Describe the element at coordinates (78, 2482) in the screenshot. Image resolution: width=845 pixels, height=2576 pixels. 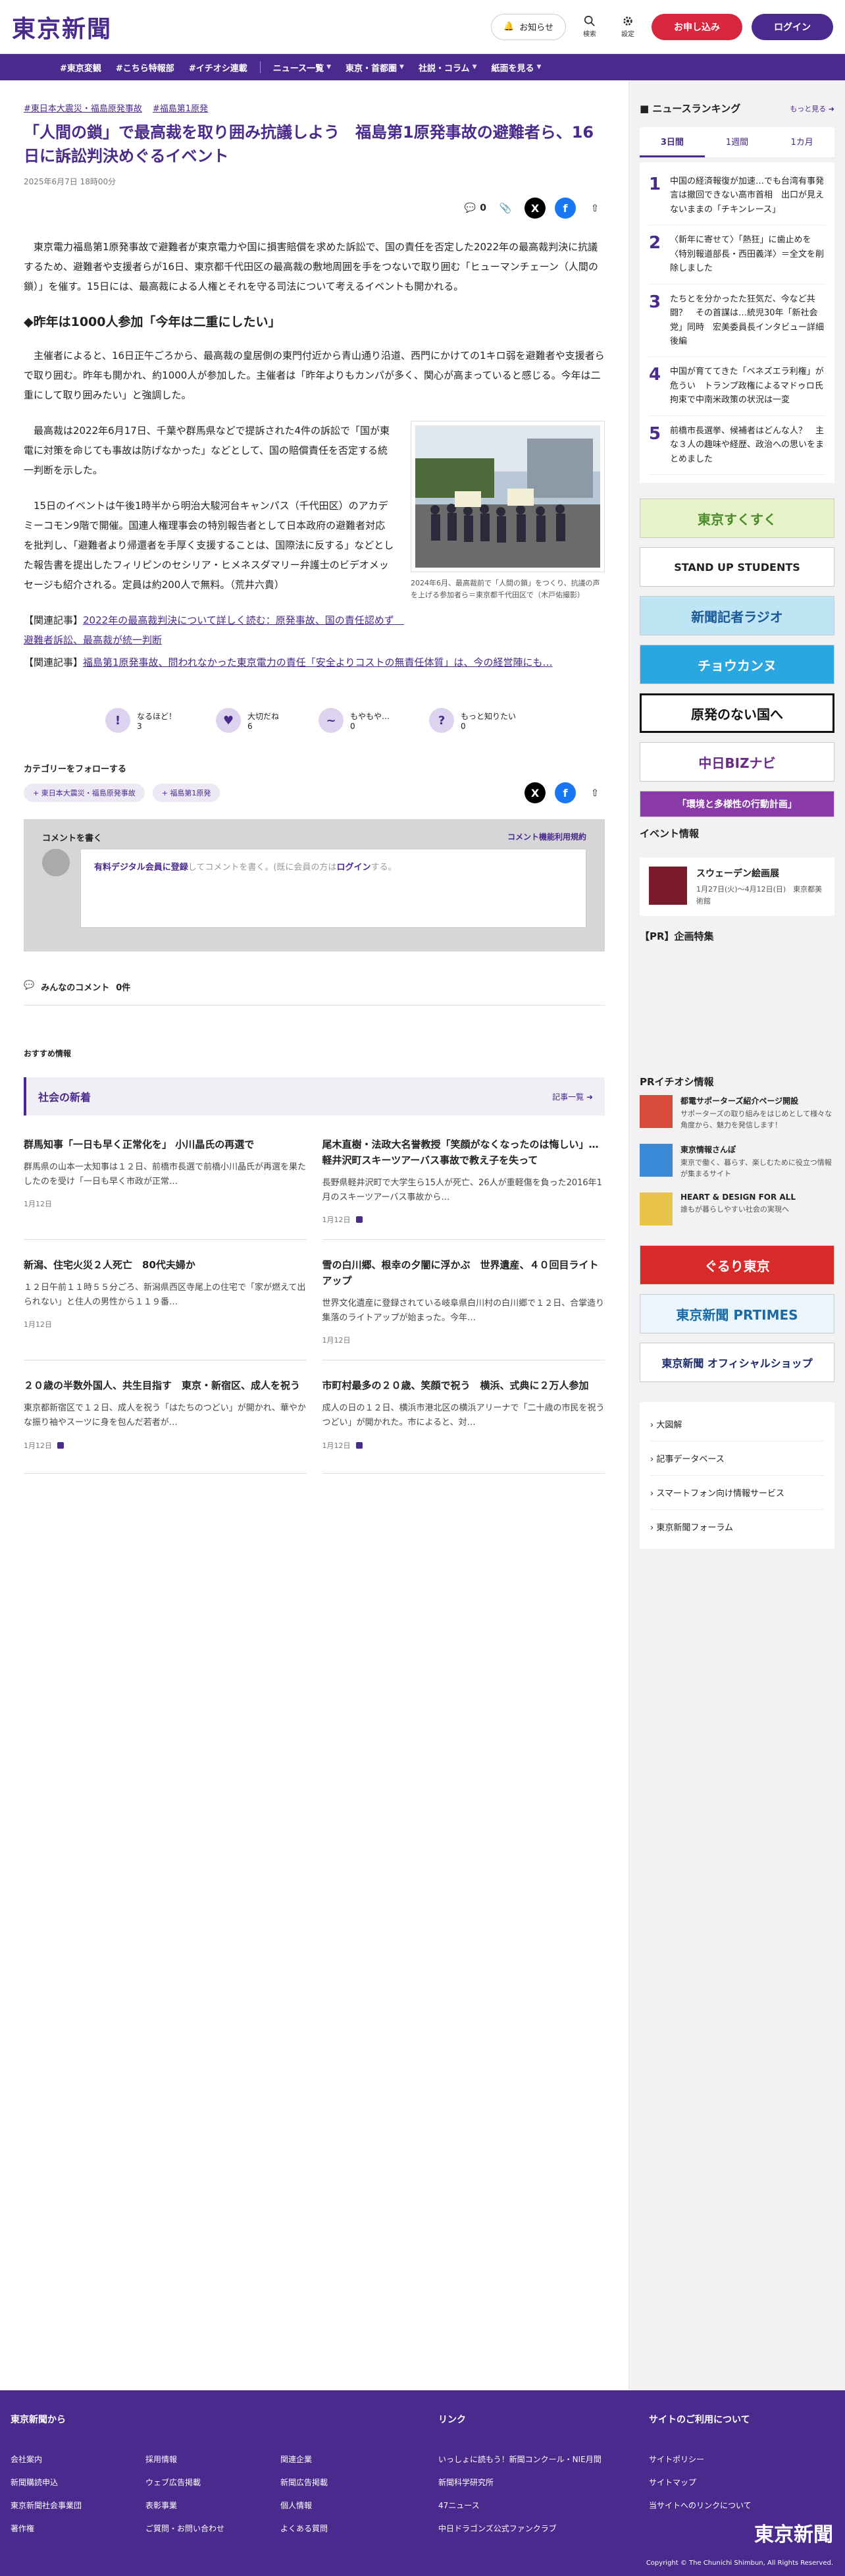
I see `footer-link: 新聞購読申込` at that location.